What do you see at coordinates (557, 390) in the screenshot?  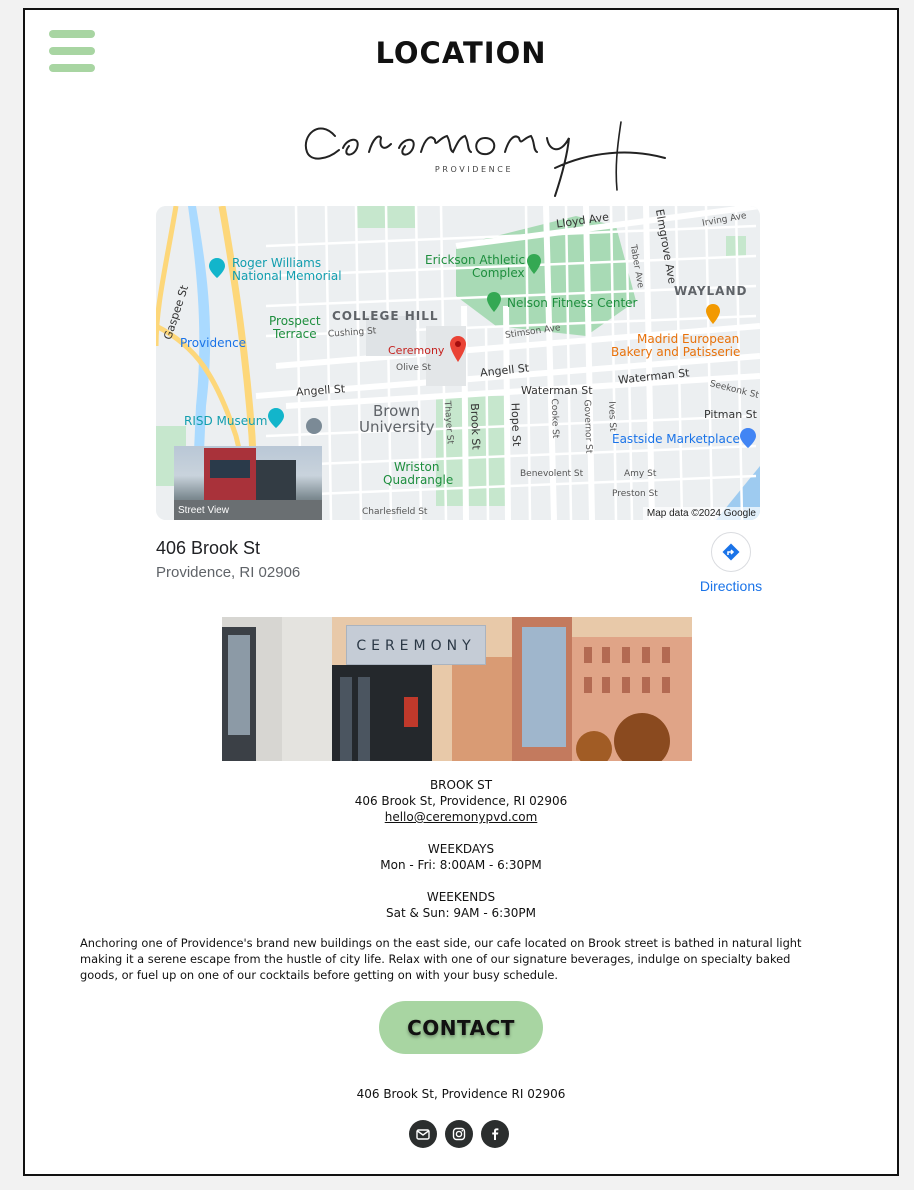 I see `map-label-waterman-1: Waterman St` at bounding box center [557, 390].